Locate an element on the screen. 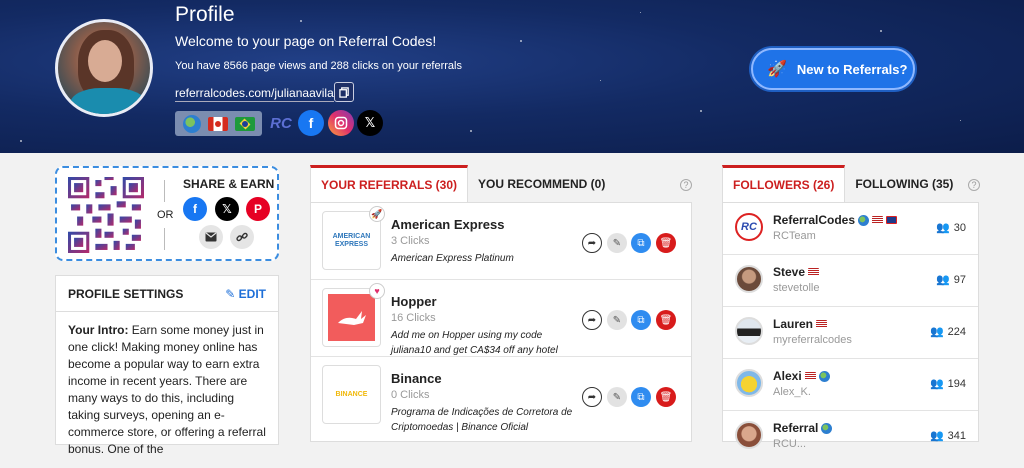 The image size is (1024, 468). brazil-flag-icon is located at coordinates (244, 123).